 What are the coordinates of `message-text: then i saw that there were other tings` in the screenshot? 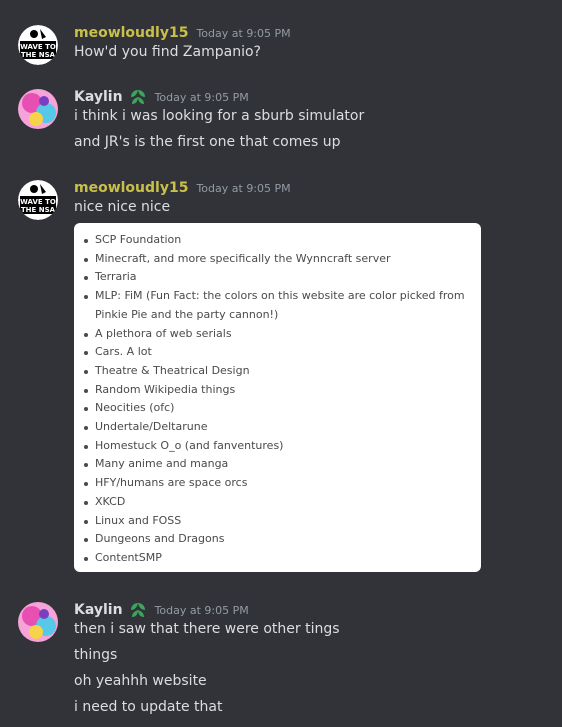 It's located at (207, 629).